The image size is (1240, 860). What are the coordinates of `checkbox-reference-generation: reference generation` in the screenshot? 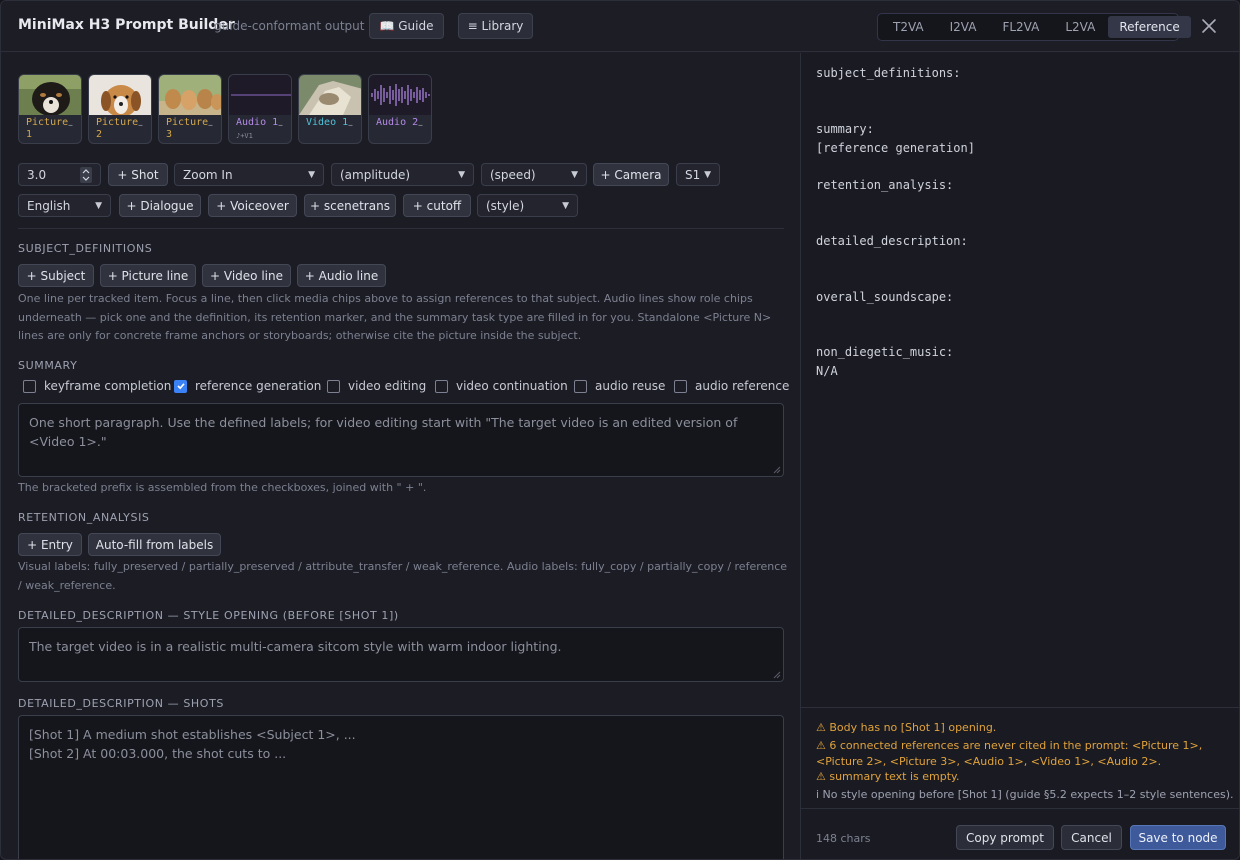 It's located at (247, 386).